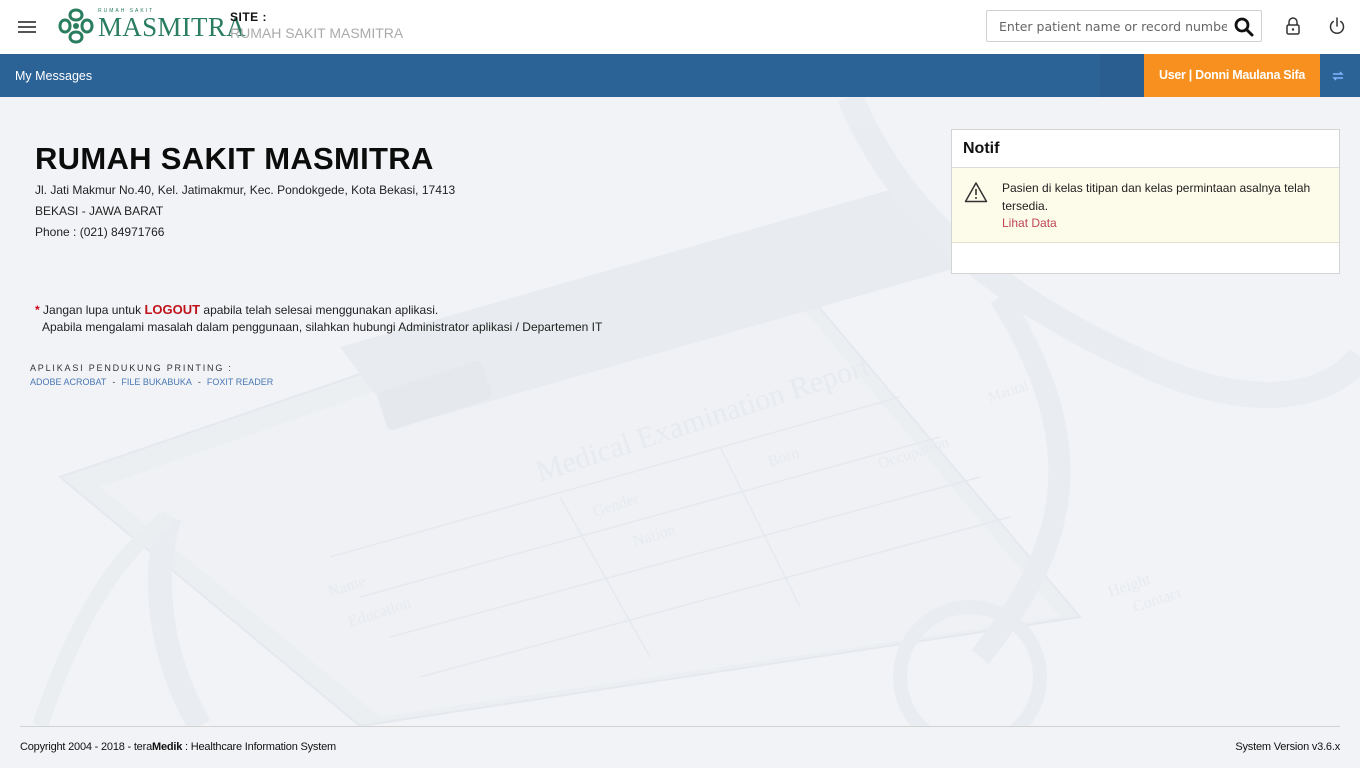 This screenshot has width=1360, height=768. I want to click on logout-word: LOGOUT, so click(172, 309).